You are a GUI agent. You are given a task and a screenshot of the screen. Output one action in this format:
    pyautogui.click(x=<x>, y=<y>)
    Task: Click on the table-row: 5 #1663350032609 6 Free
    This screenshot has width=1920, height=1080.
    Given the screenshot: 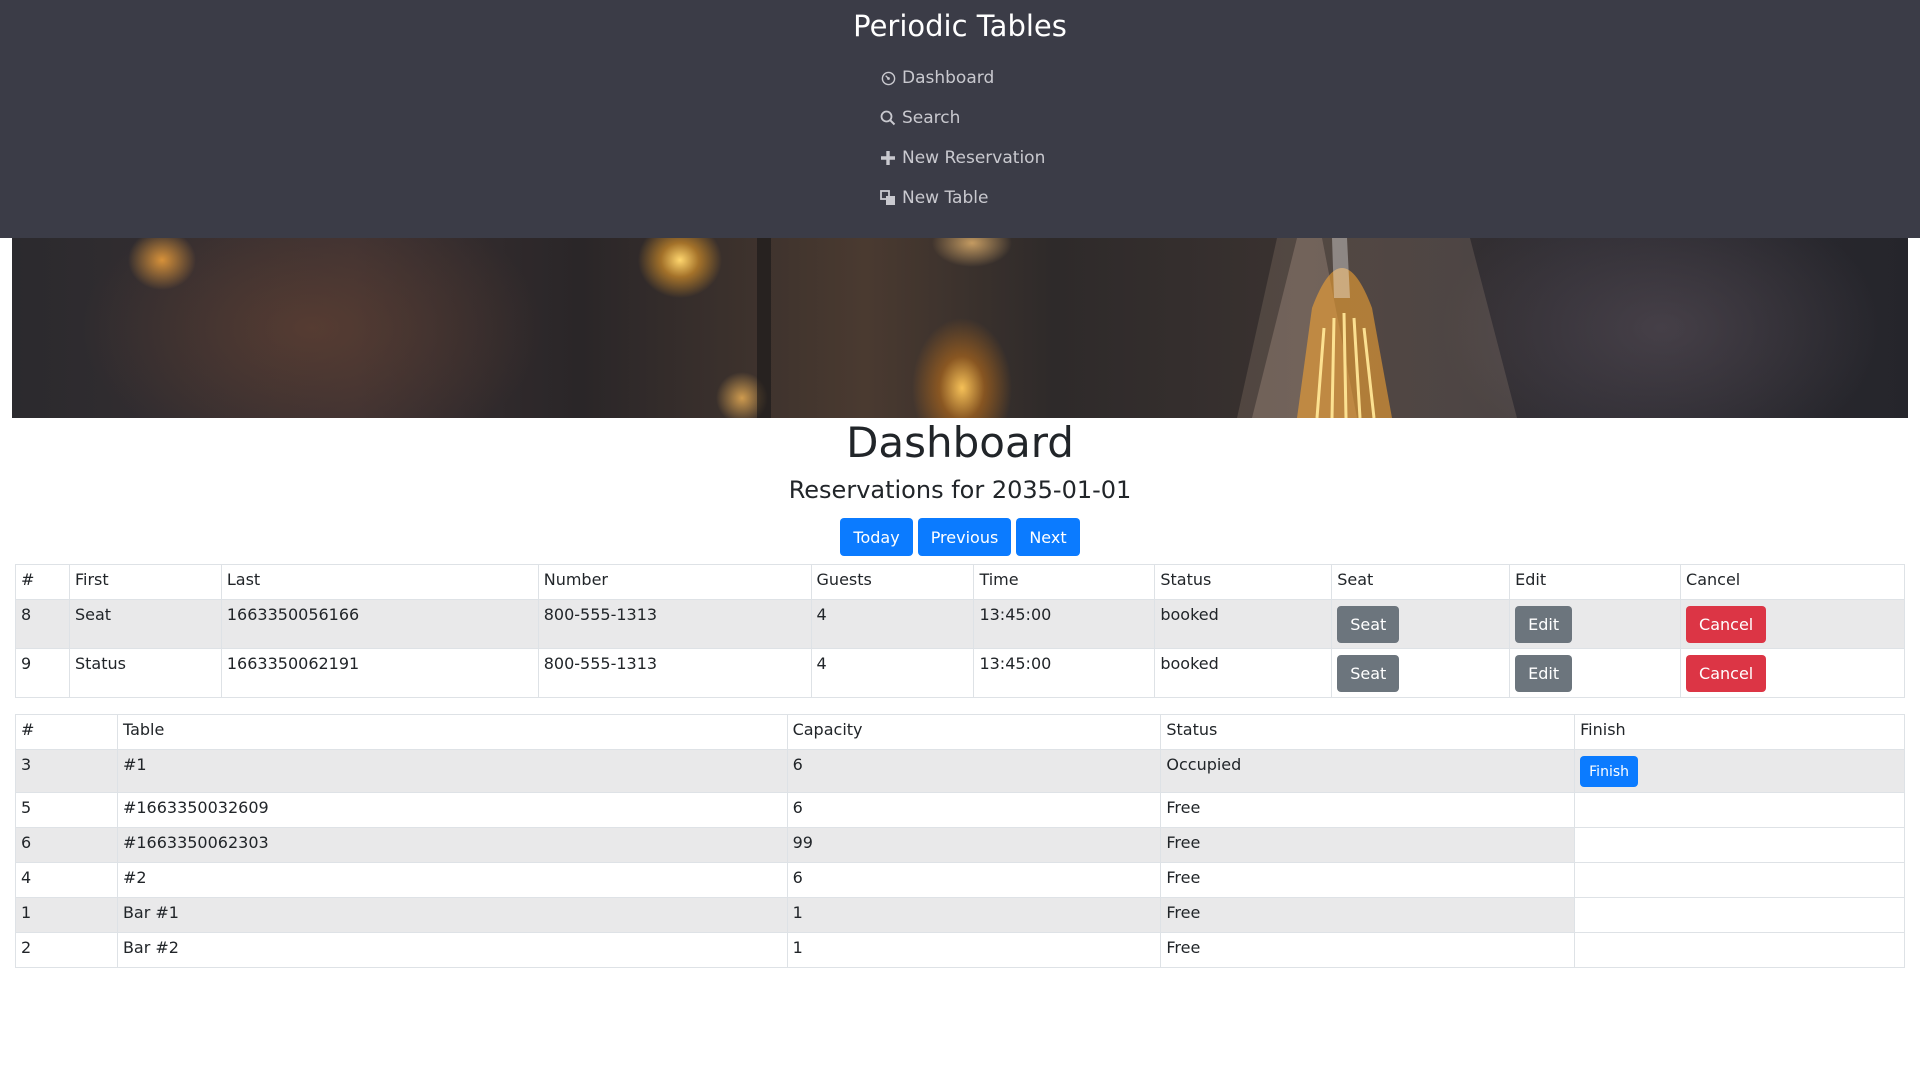 What is the action you would take?
    pyautogui.click(x=960, y=810)
    